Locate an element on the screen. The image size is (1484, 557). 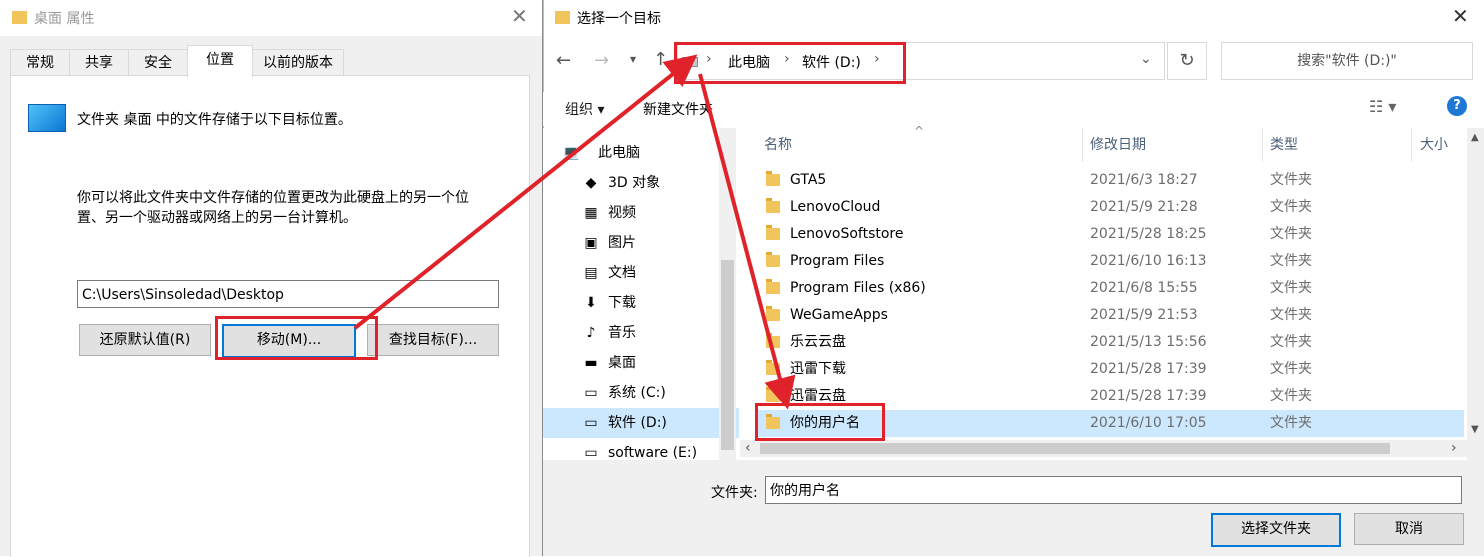
tab-location: 位置 is located at coordinates (220, 61).